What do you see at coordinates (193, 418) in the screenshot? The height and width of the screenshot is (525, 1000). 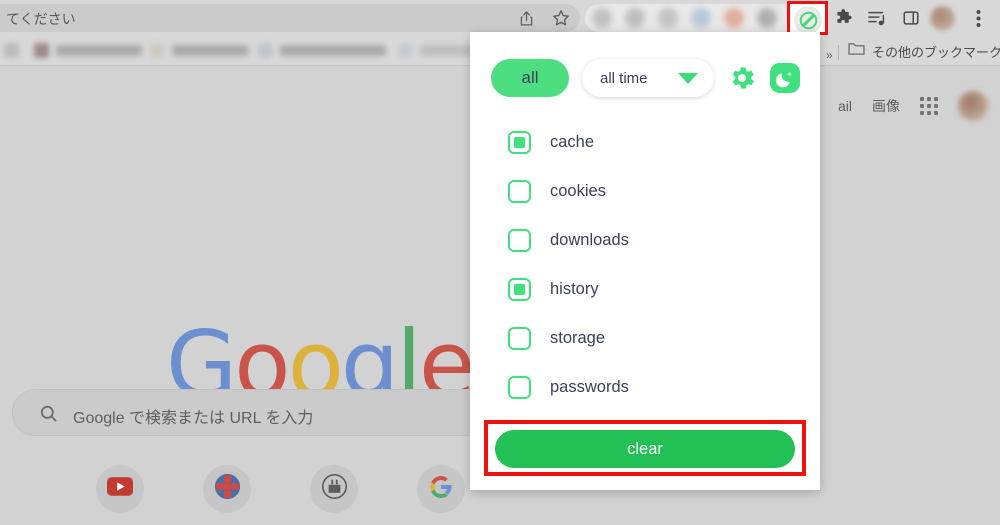 I see `search-placeholder: Google で検索または URL を入力` at bounding box center [193, 418].